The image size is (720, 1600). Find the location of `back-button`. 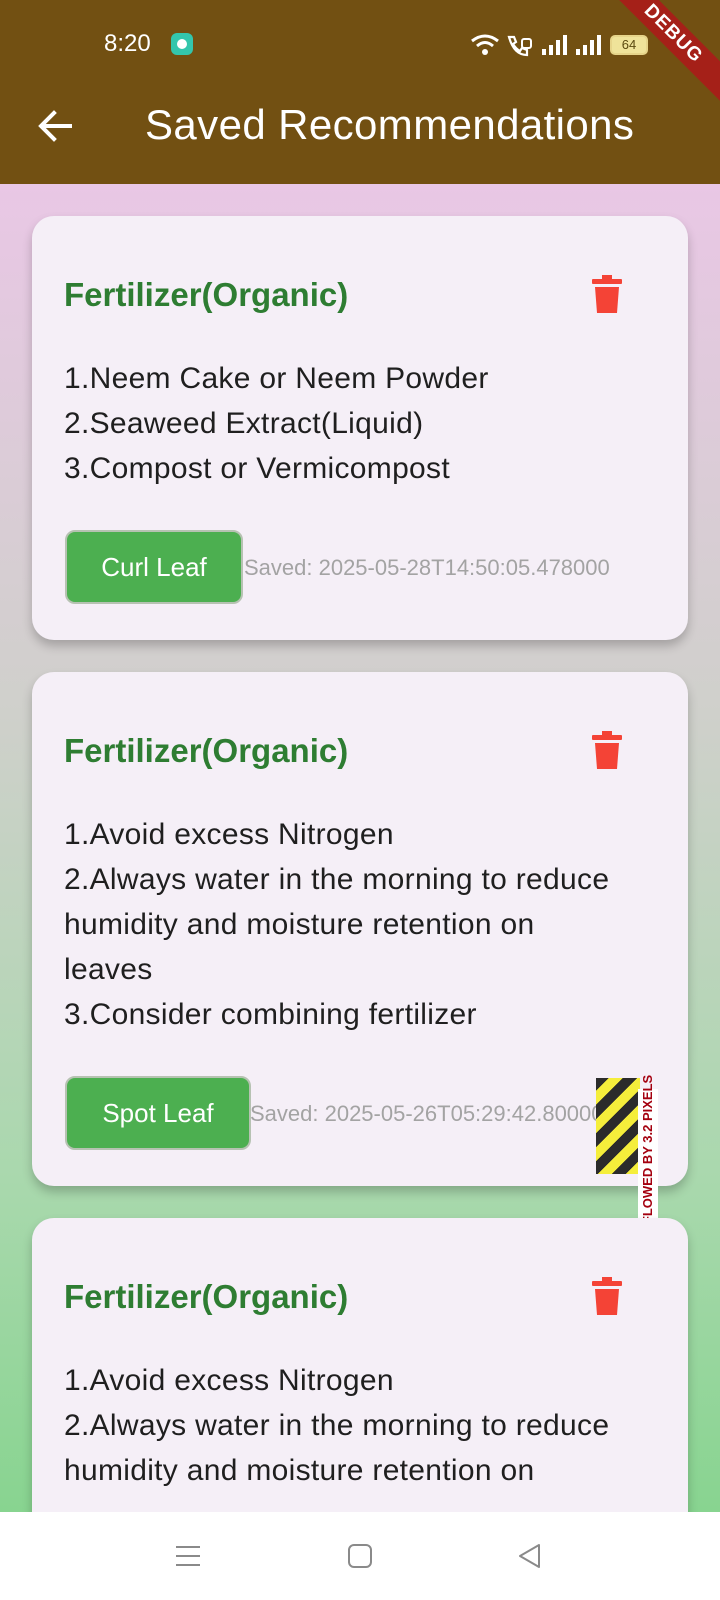

back-button is located at coordinates (56, 126).